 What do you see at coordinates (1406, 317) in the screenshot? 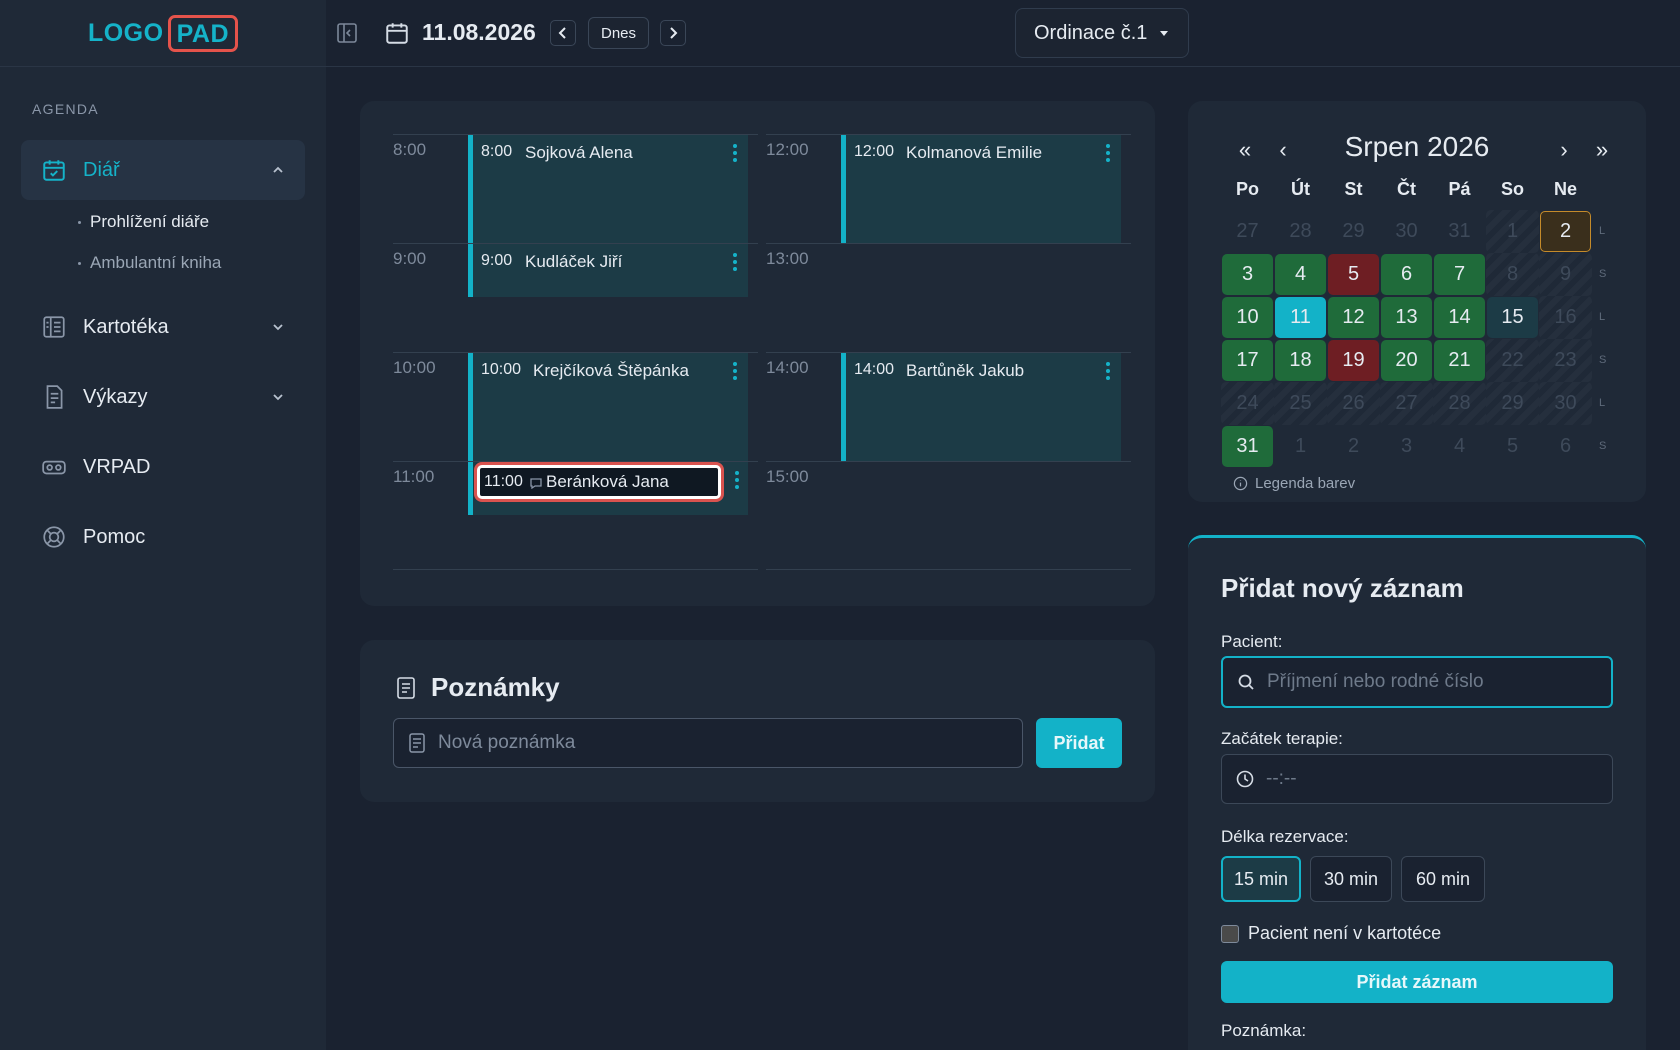
I see `calendar-day: 13` at bounding box center [1406, 317].